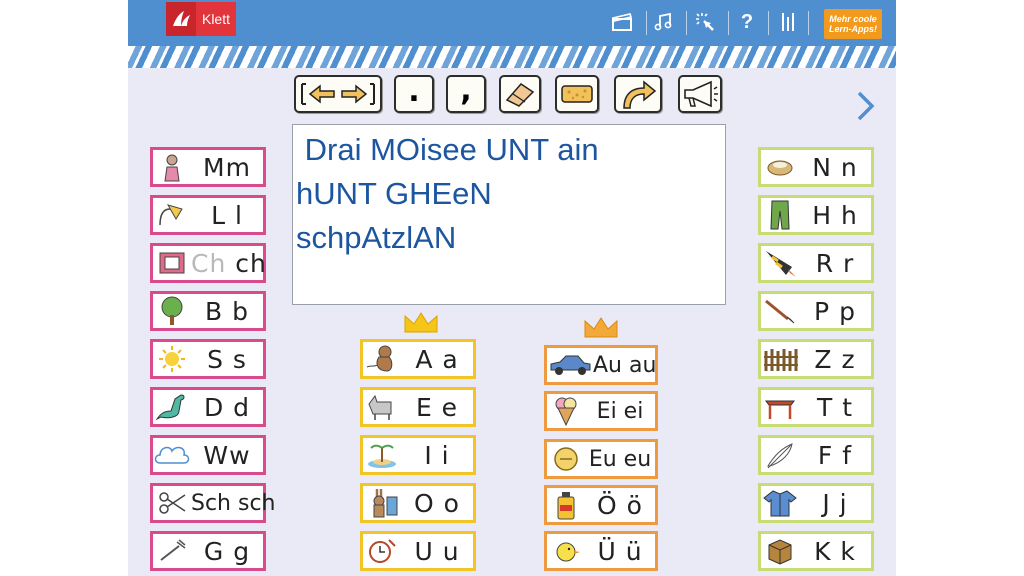 Image resolution: width=1024 pixels, height=576 pixels. Describe the element at coordinates (418, 551) in the screenshot. I see `vowel-card-u: U u` at that location.